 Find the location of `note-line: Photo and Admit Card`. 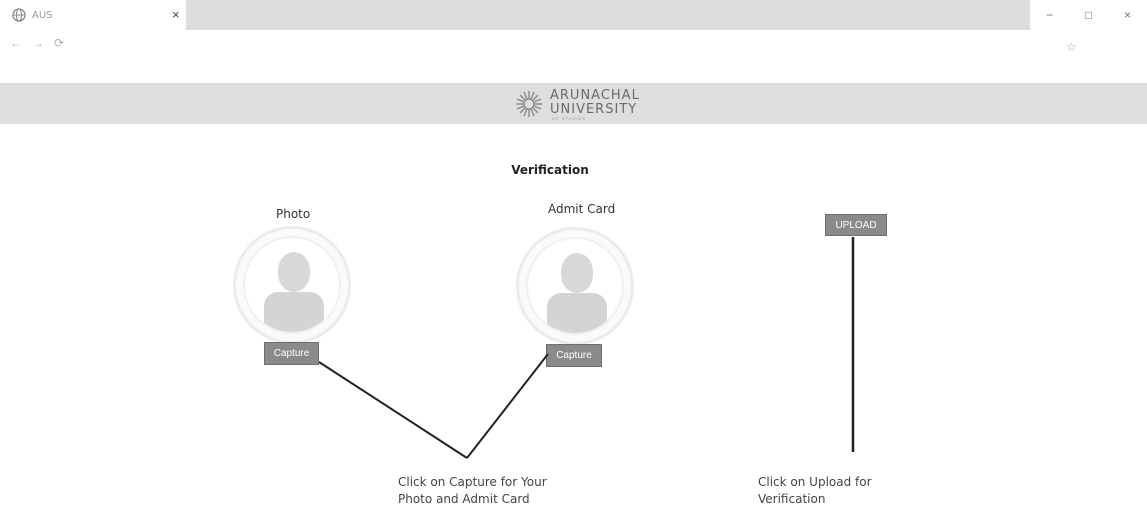

note-line: Photo and Admit Card is located at coordinates (464, 499).